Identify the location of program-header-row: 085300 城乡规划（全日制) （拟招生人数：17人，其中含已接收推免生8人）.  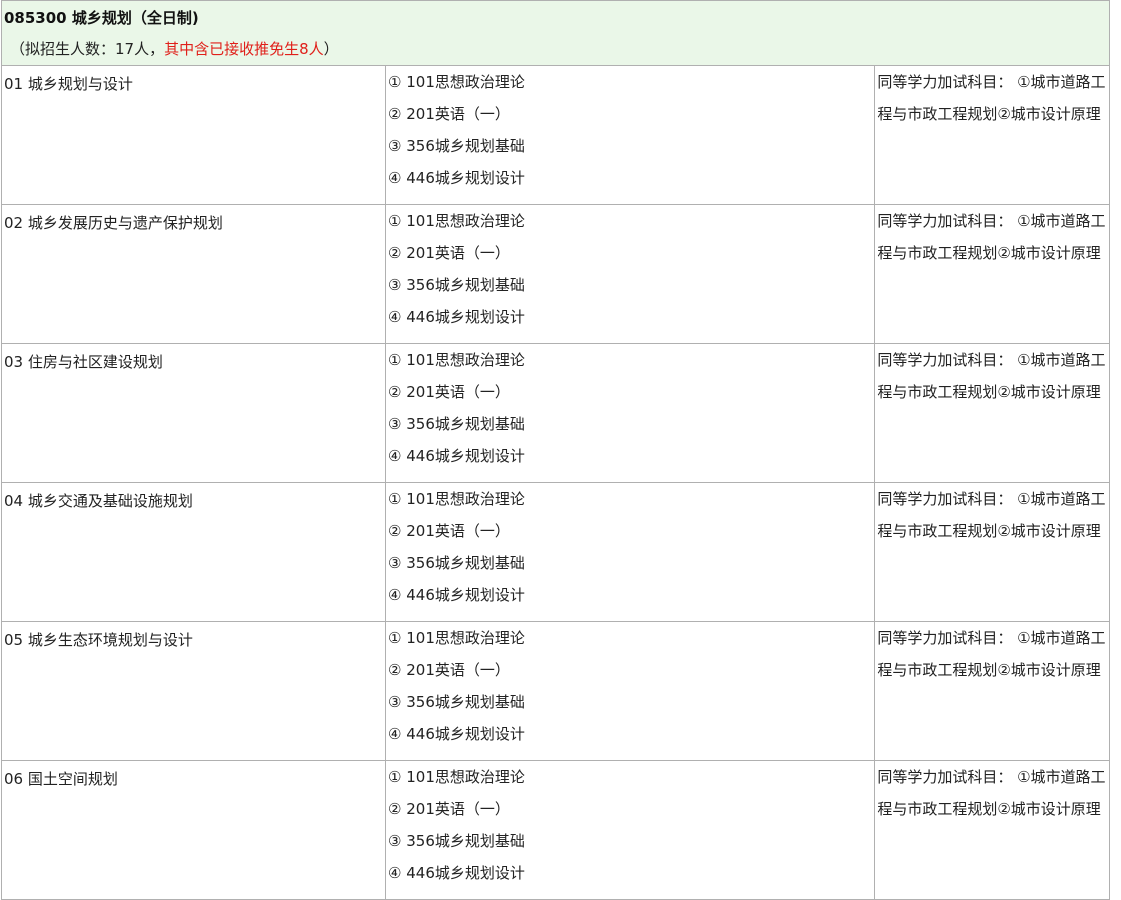
(555, 33).